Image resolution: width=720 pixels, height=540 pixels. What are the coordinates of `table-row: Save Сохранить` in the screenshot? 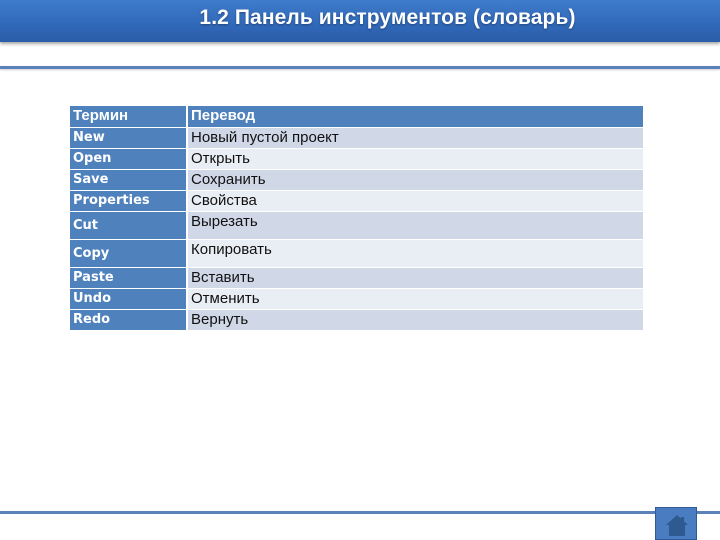 It's located at (356, 180).